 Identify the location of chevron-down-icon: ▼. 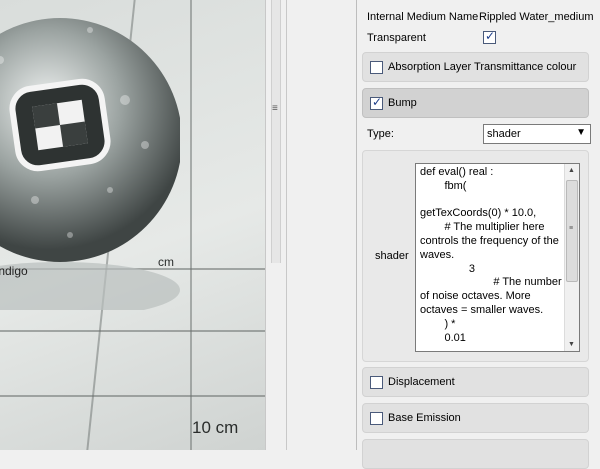
(581, 132).